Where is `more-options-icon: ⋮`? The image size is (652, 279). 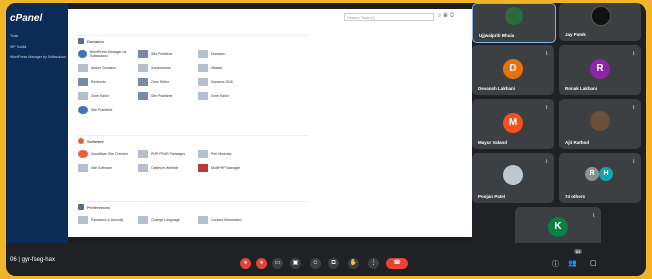 more-options-icon: ⋮ is located at coordinates (373, 263).